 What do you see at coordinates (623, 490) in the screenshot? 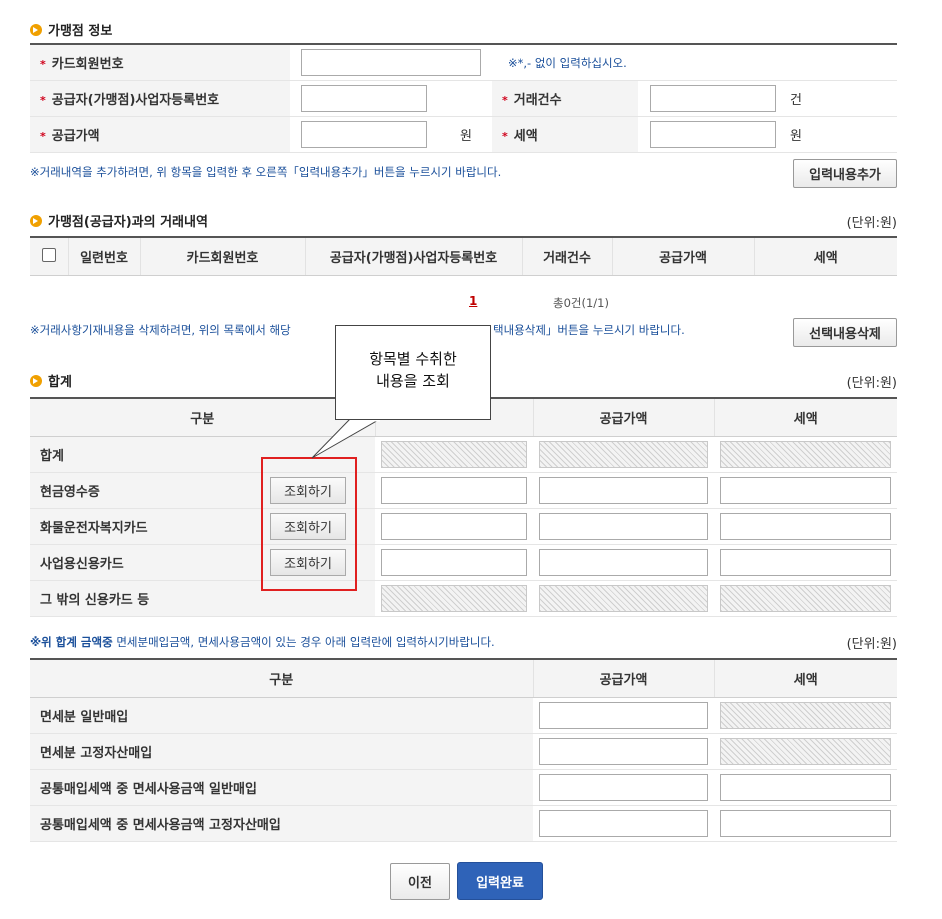
I see `cash-receipt-supply-input` at bounding box center [623, 490].